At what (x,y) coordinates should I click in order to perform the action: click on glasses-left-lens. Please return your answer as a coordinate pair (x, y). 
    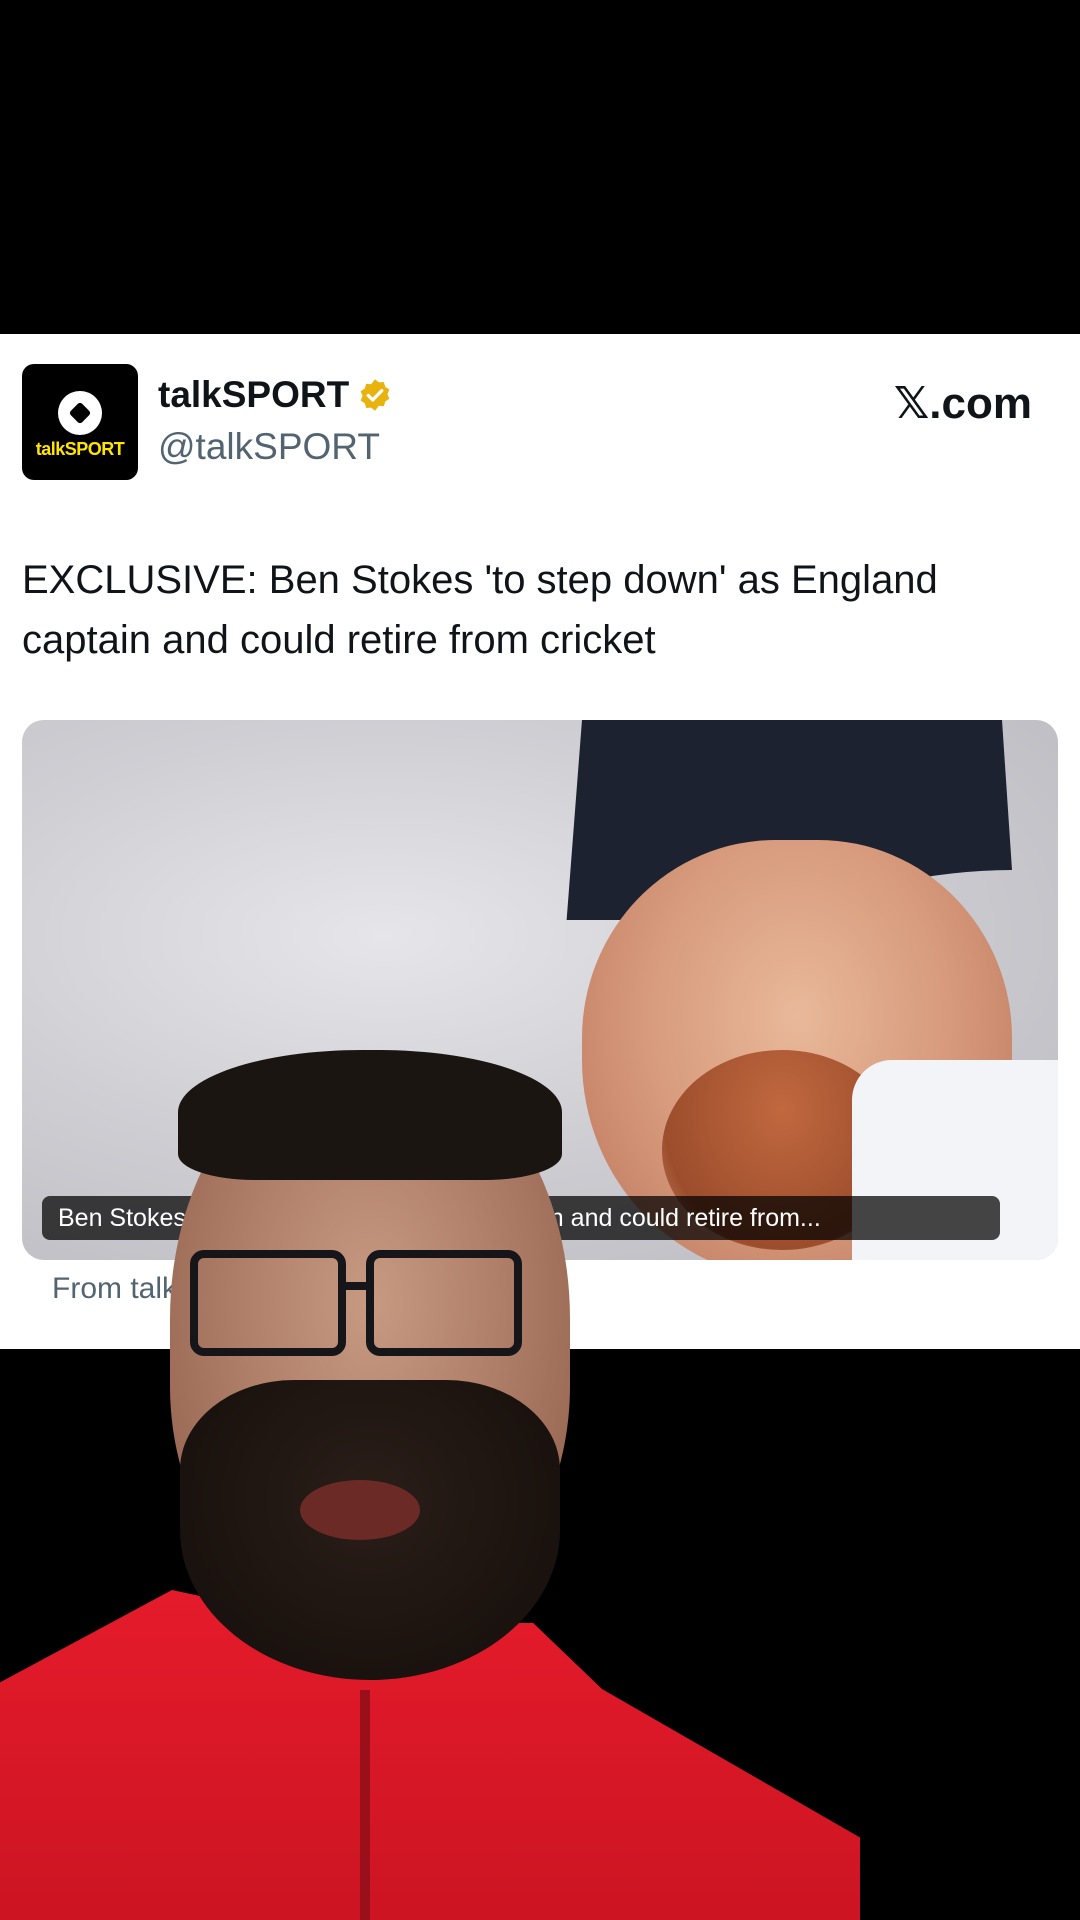
    Looking at the image, I should click on (268, 1303).